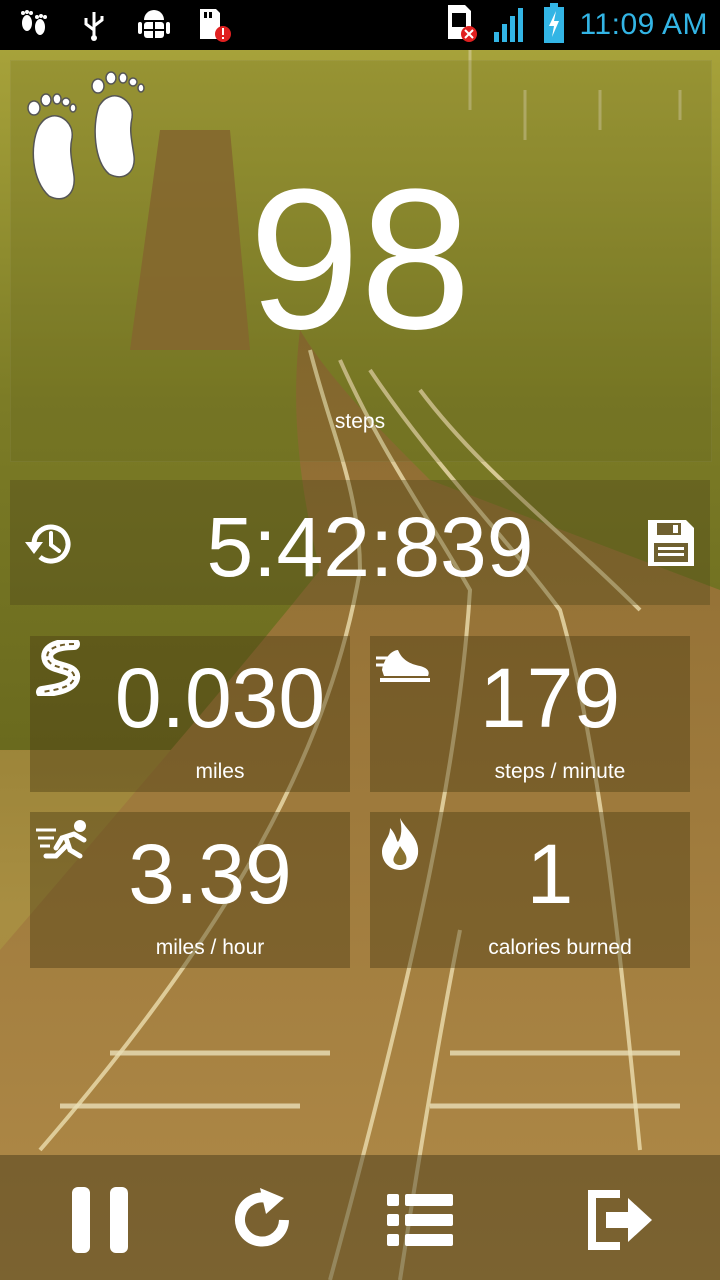 Image resolution: width=720 pixels, height=1280 pixels. I want to click on history-list-button, so click(420, 1220).